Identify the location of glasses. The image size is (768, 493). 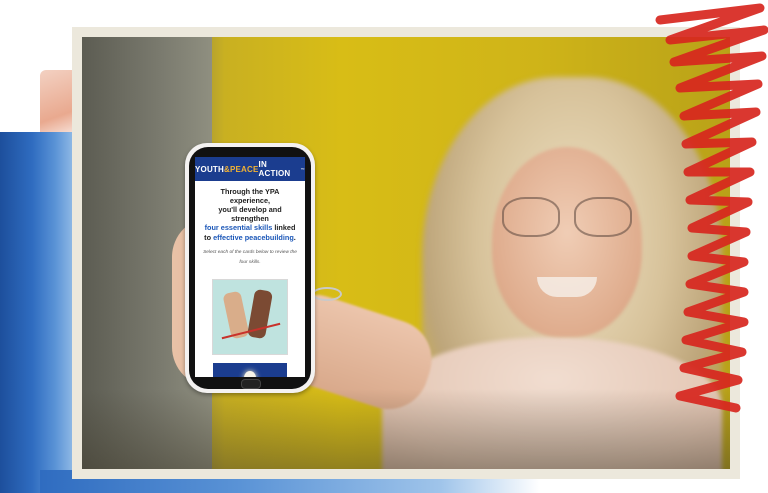
(567, 217).